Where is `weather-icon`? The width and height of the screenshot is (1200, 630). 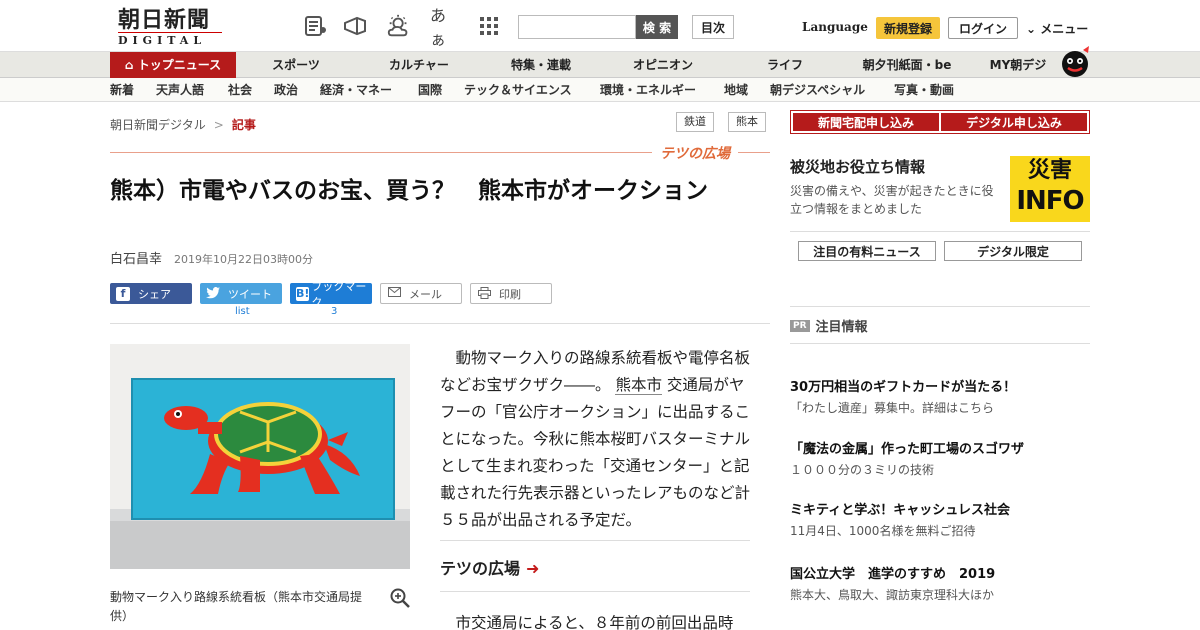 weather-icon is located at coordinates (399, 26).